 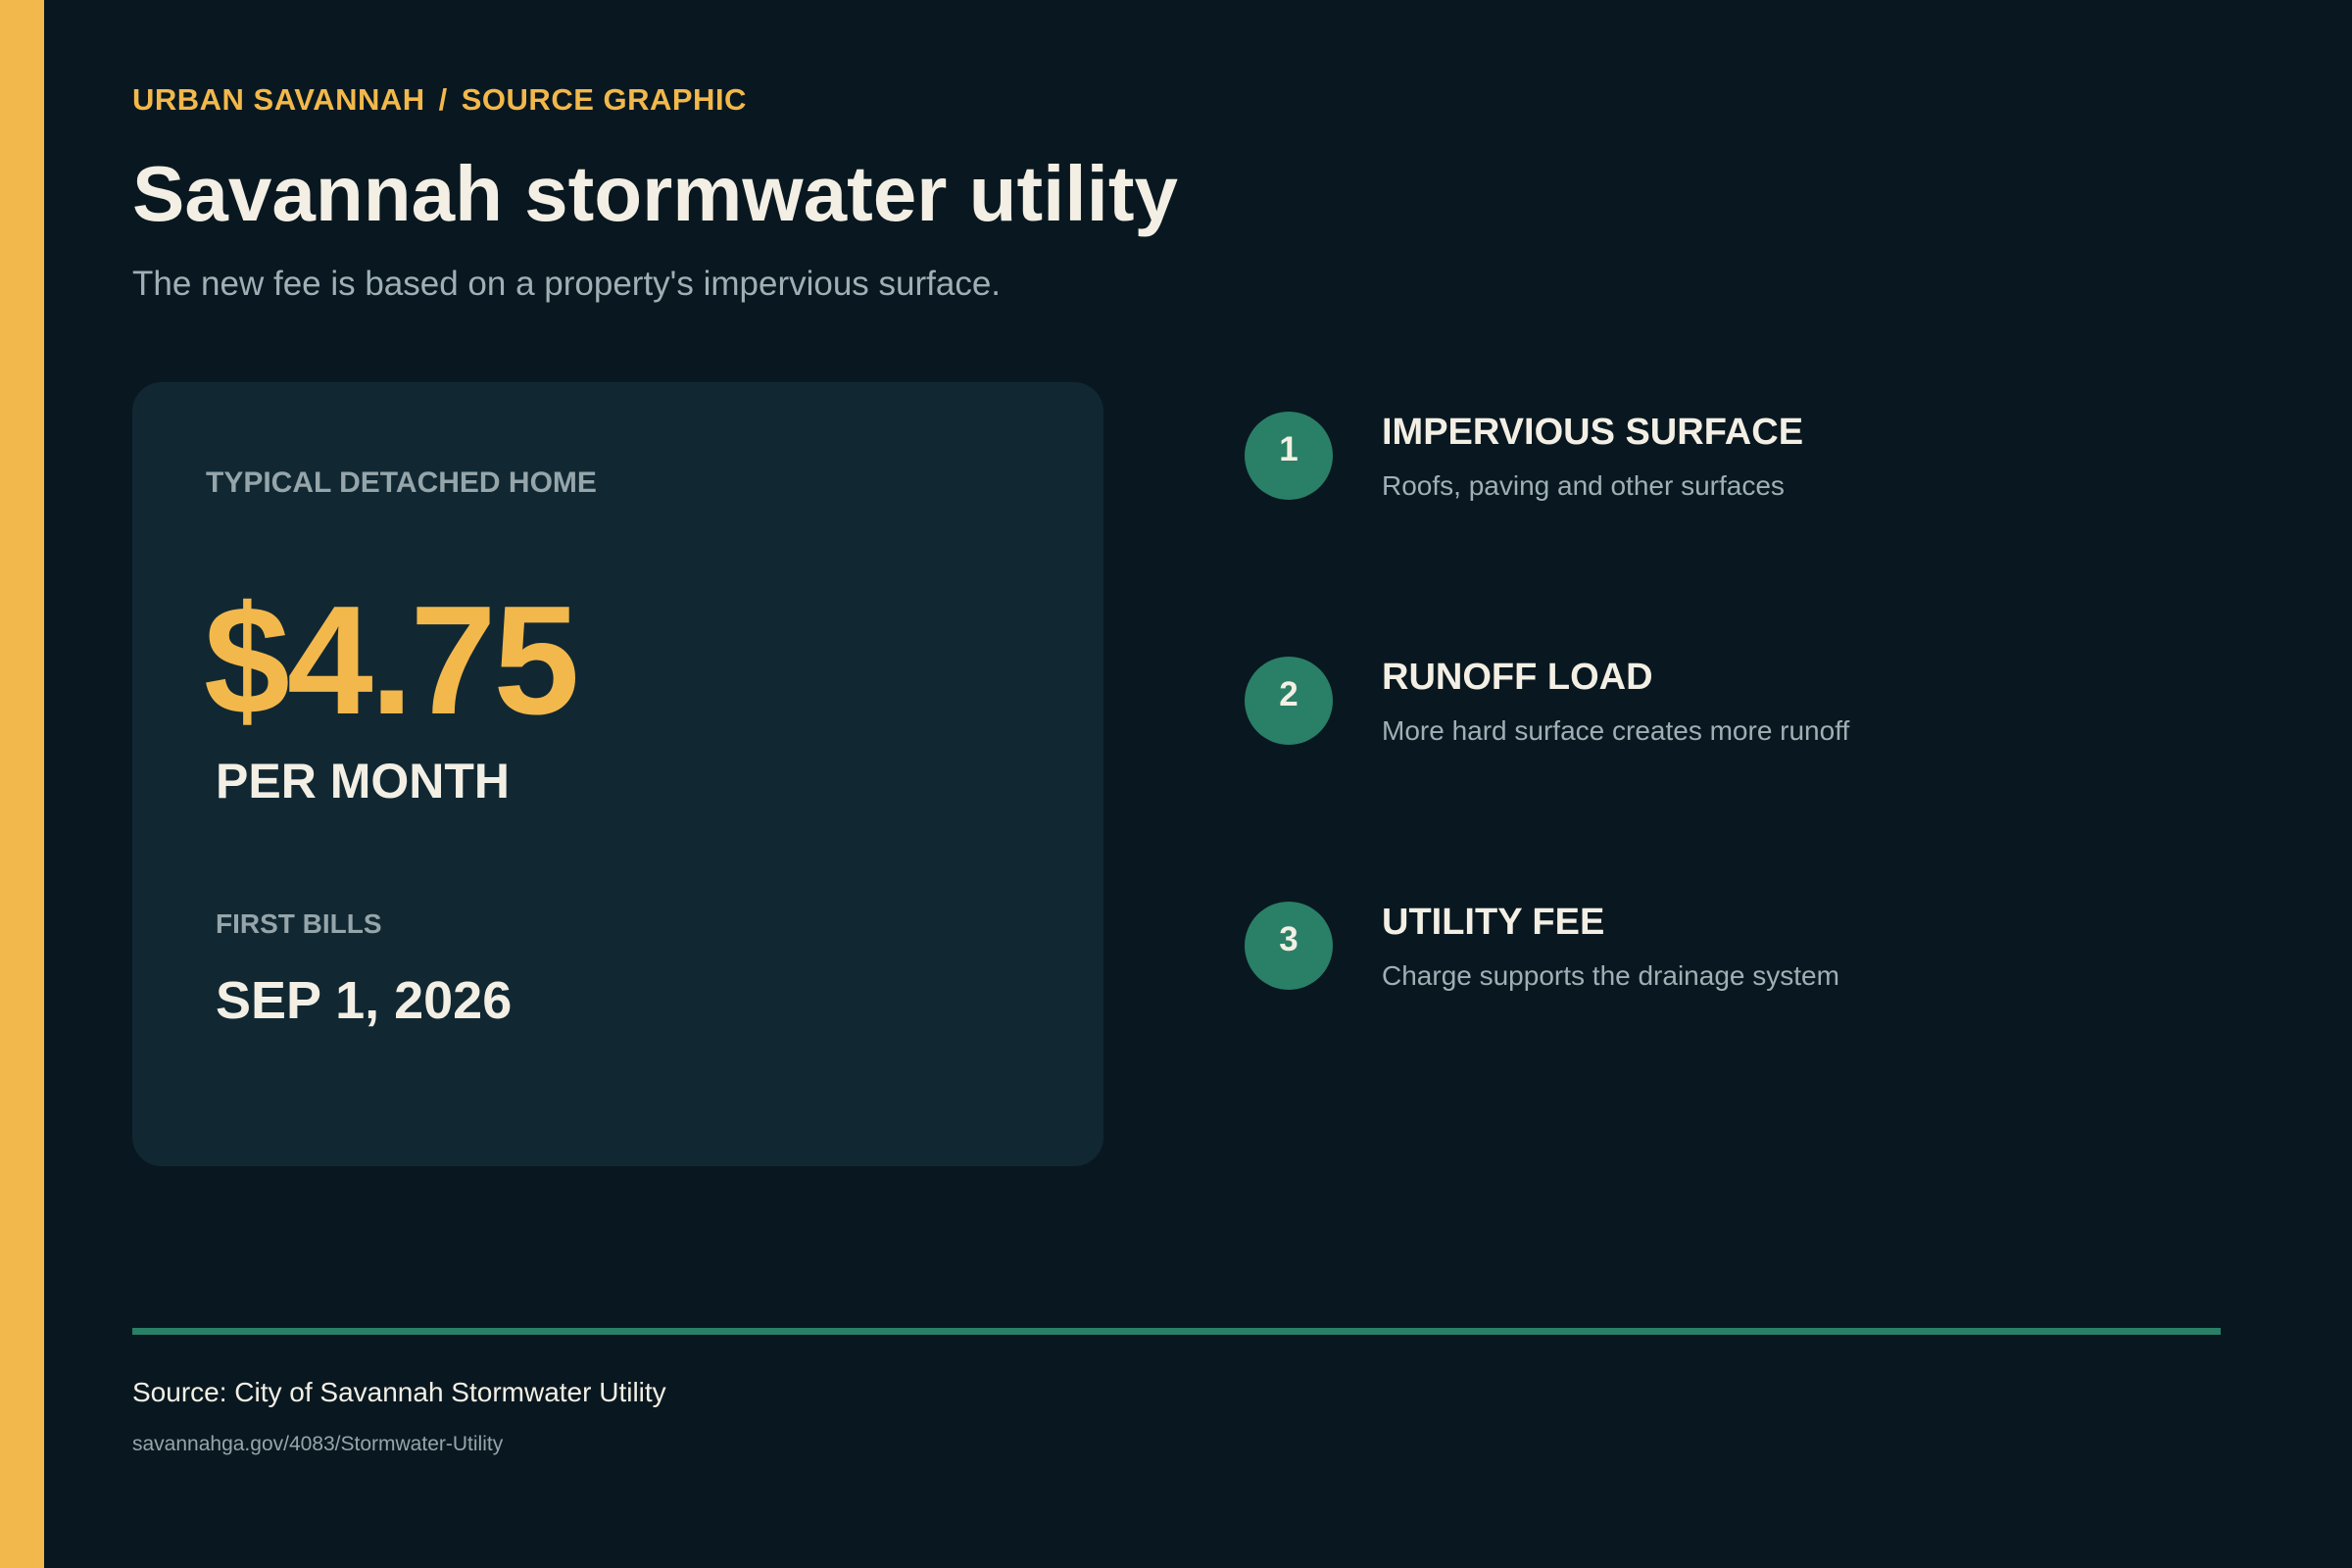 I want to click on step-number-badge: 2, so click(x=1289, y=701).